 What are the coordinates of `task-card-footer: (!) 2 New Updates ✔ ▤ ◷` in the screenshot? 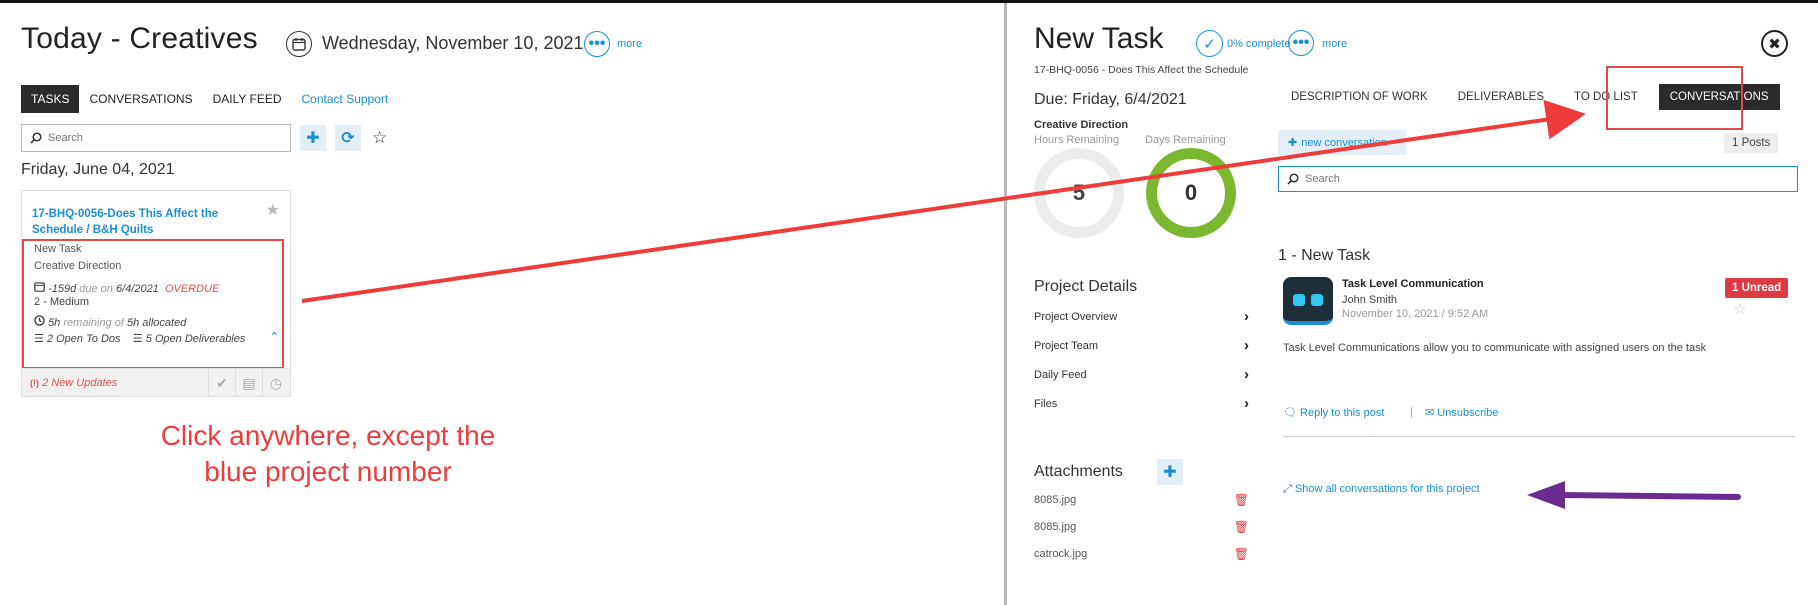 It's located at (156, 382).